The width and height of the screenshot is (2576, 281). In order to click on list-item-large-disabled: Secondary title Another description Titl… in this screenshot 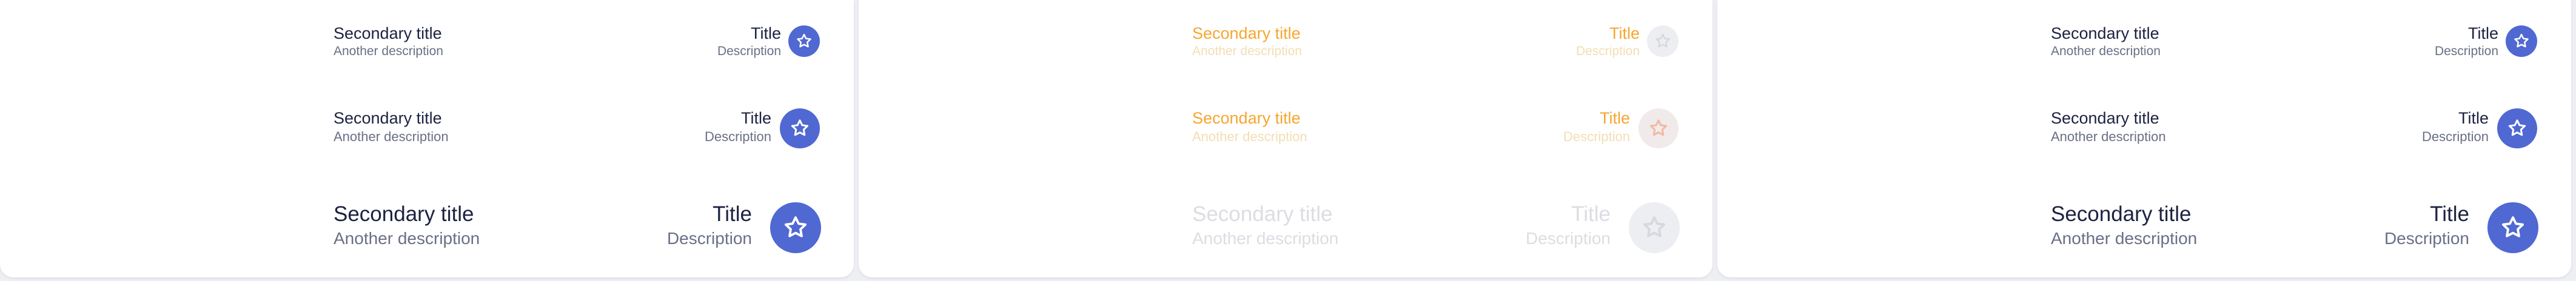, I will do `click(1285, 229)`.